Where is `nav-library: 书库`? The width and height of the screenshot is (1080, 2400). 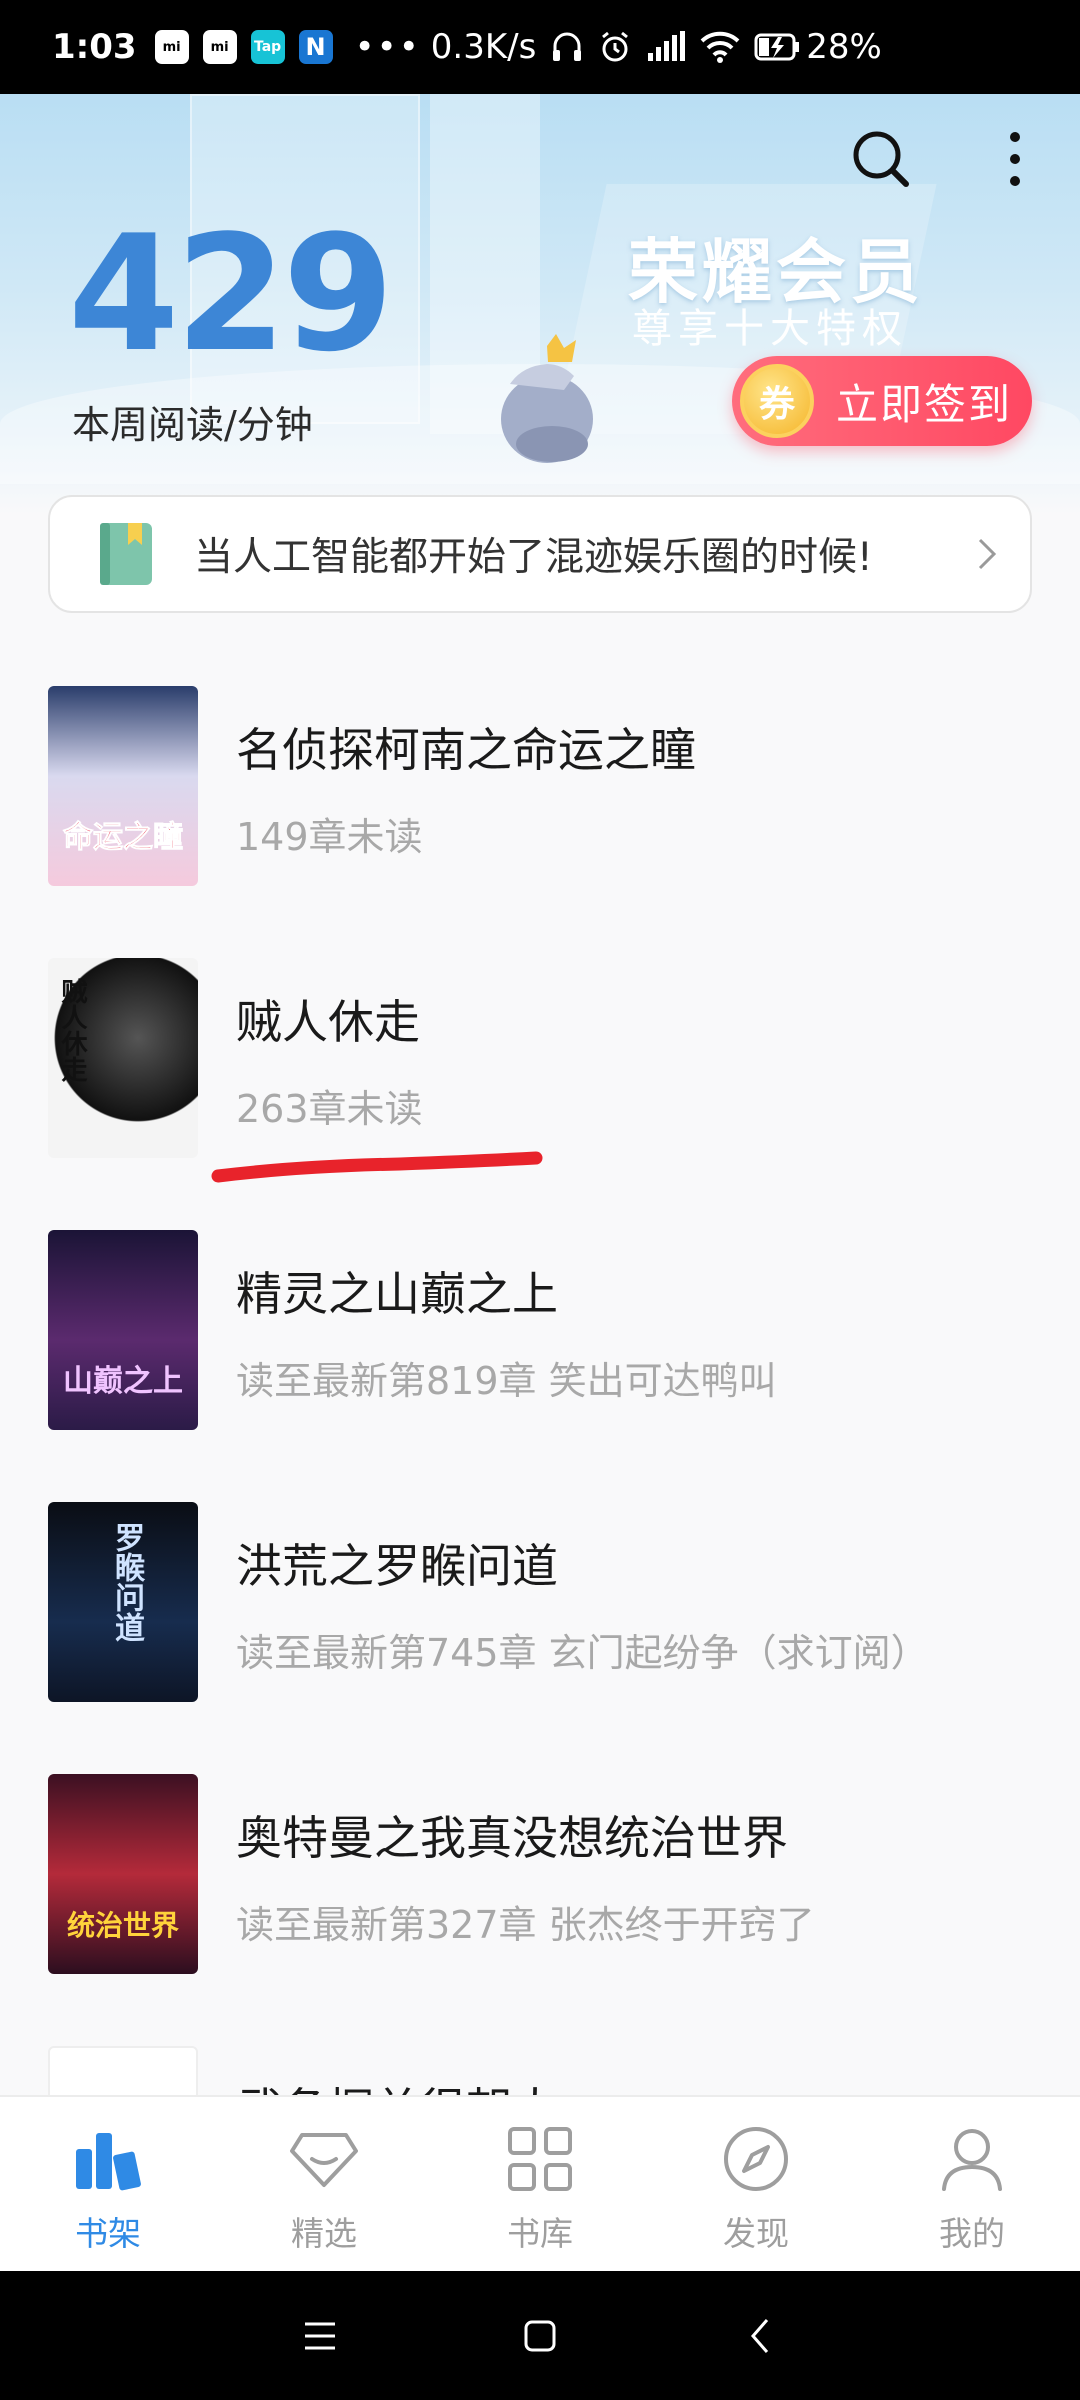 nav-library: 书库 is located at coordinates (540, 2184).